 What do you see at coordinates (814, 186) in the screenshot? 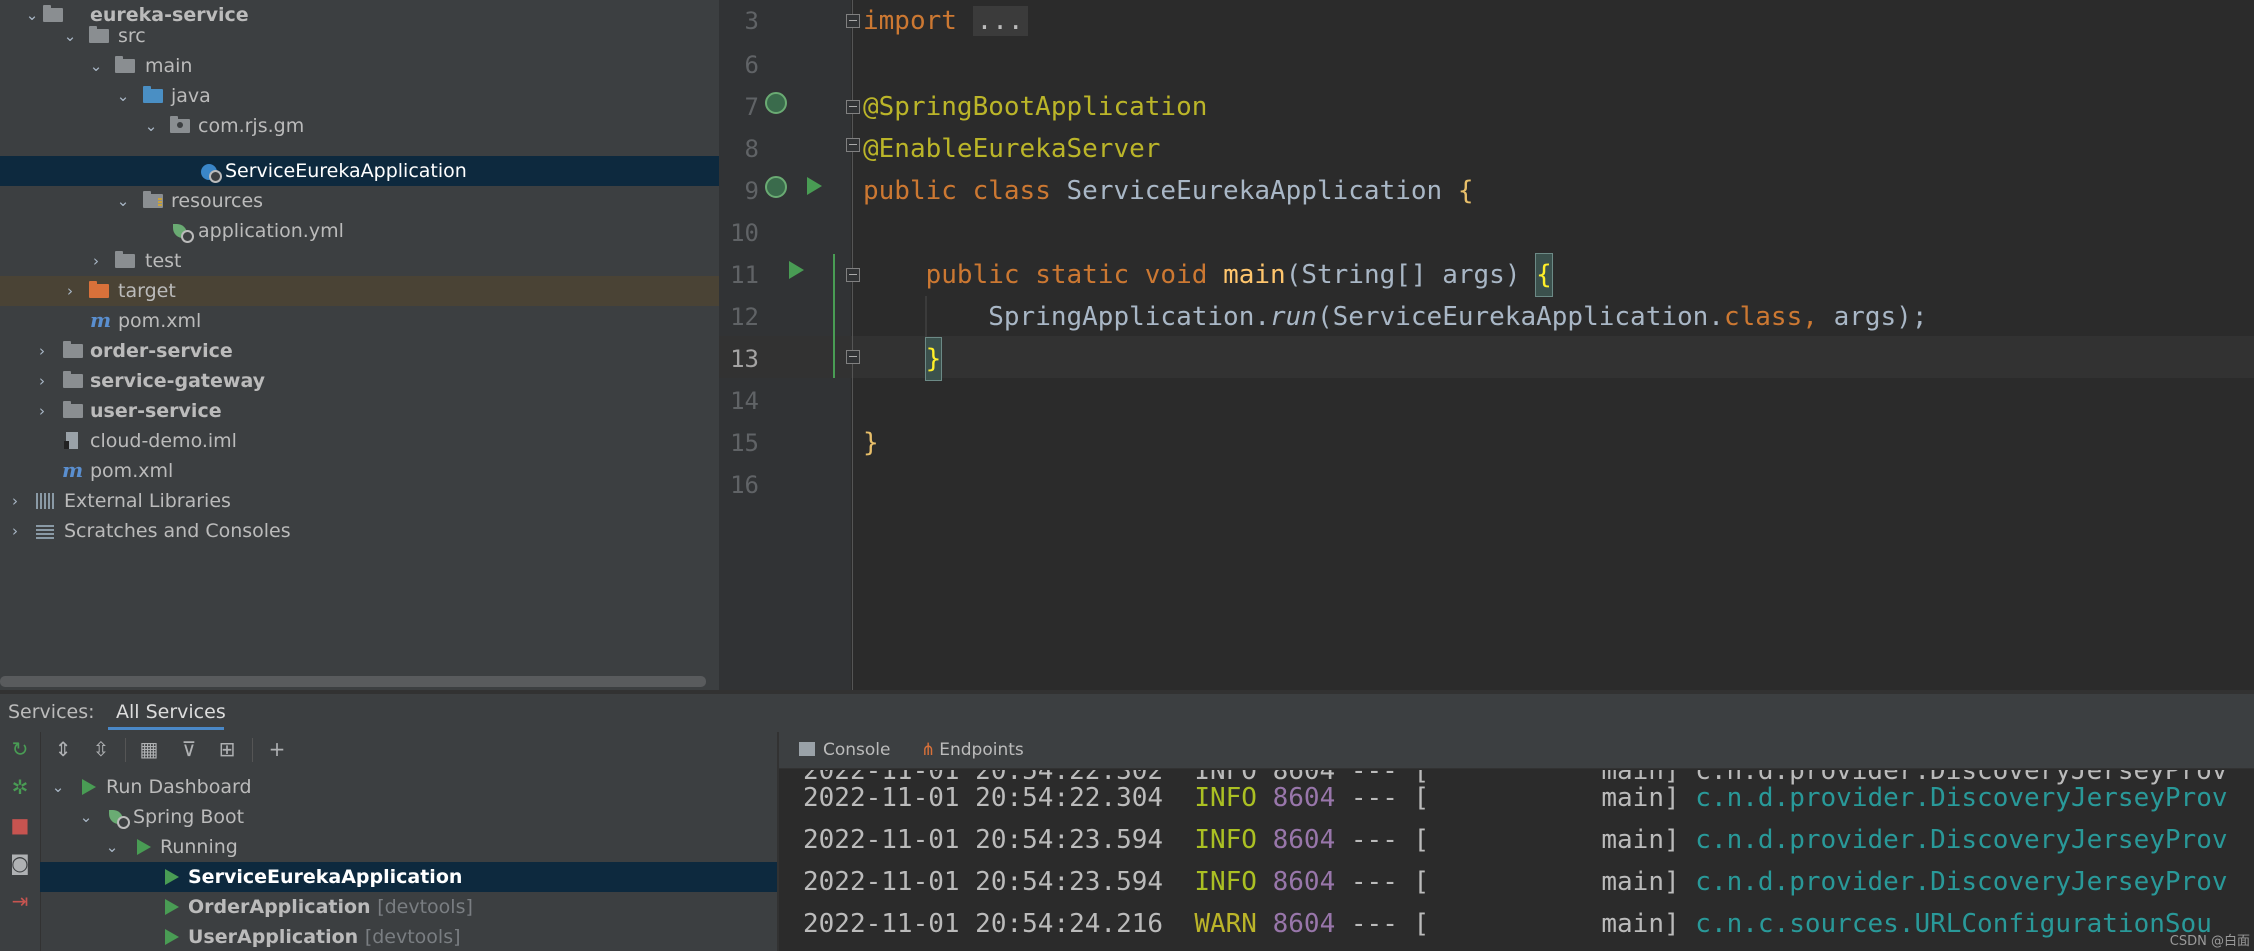
I see `run-class-icon` at bounding box center [814, 186].